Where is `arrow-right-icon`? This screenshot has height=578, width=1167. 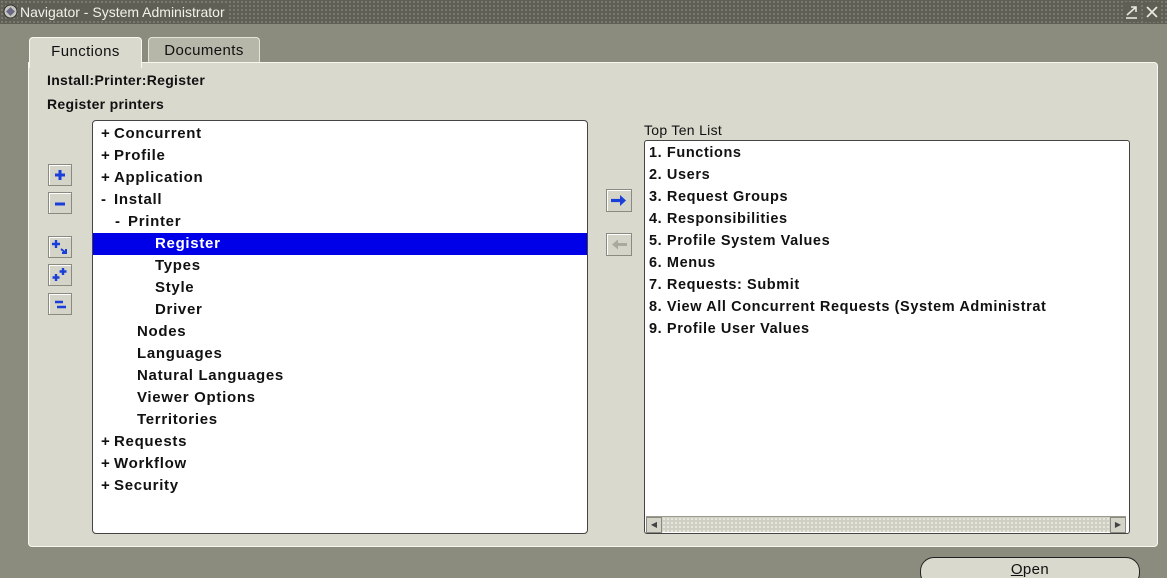
arrow-right-icon is located at coordinates (618, 200).